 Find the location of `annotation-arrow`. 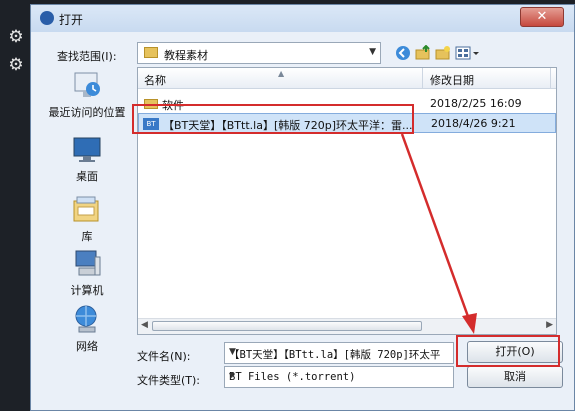

annotation-arrow is located at coordinates (438, 233).